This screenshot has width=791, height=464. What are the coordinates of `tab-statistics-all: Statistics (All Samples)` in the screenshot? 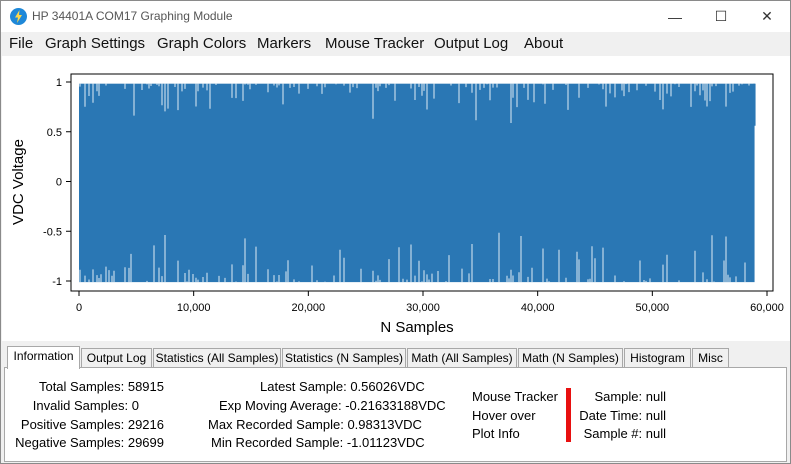 It's located at (217, 358).